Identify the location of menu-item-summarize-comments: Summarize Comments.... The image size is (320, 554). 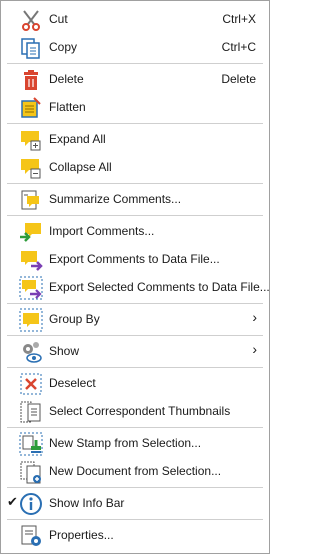
(135, 199).